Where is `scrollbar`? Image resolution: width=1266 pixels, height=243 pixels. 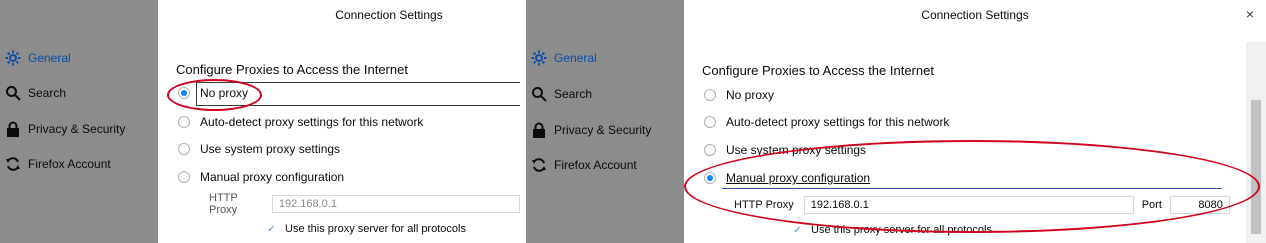 scrollbar is located at coordinates (1256, 142).